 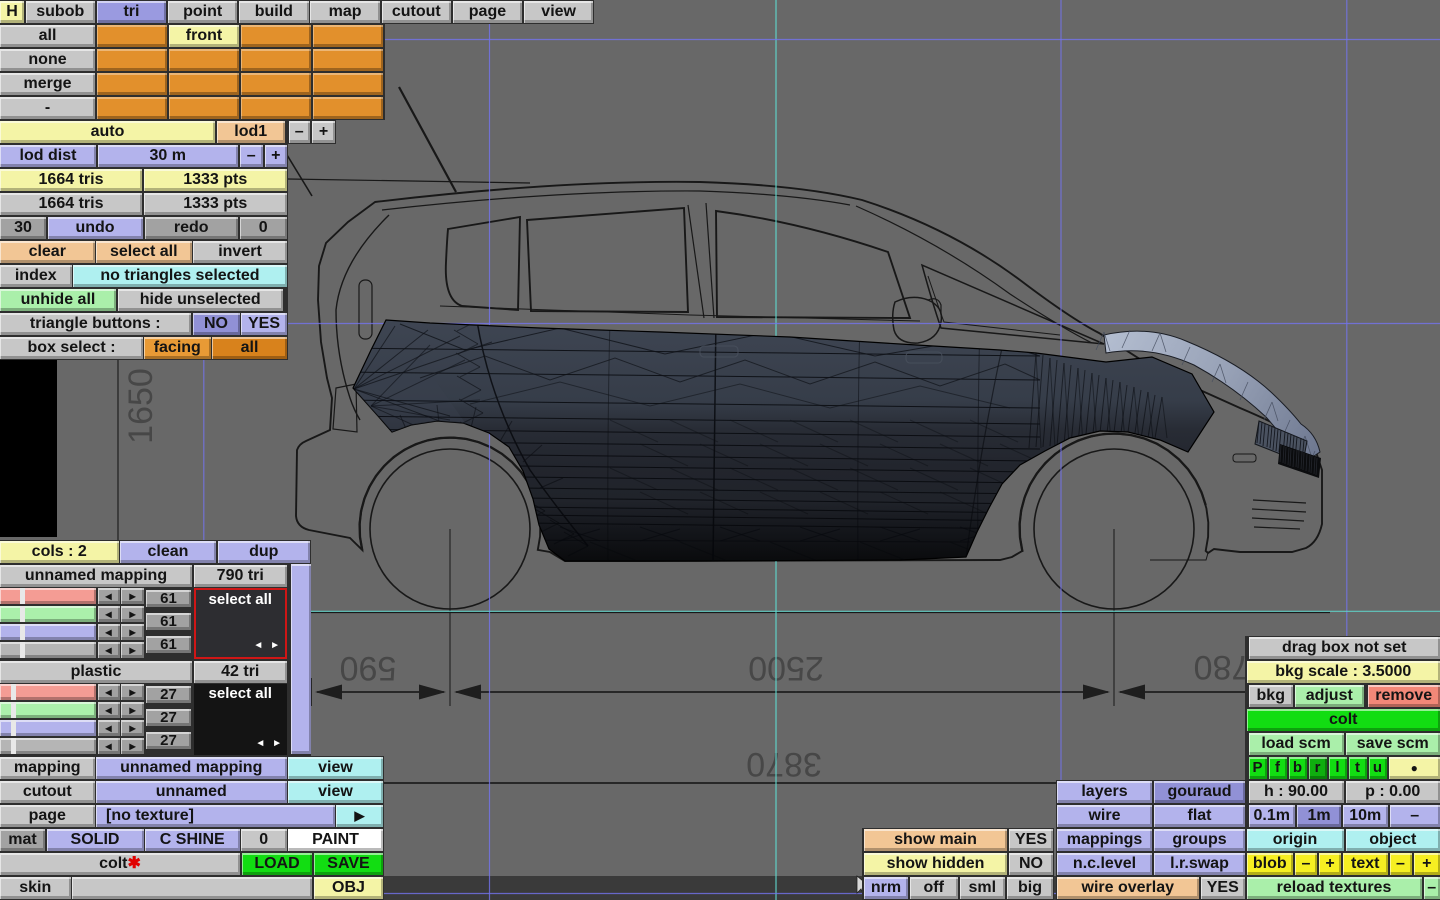 I want to click on svg-text: 3870, so click(x=784, y=764).